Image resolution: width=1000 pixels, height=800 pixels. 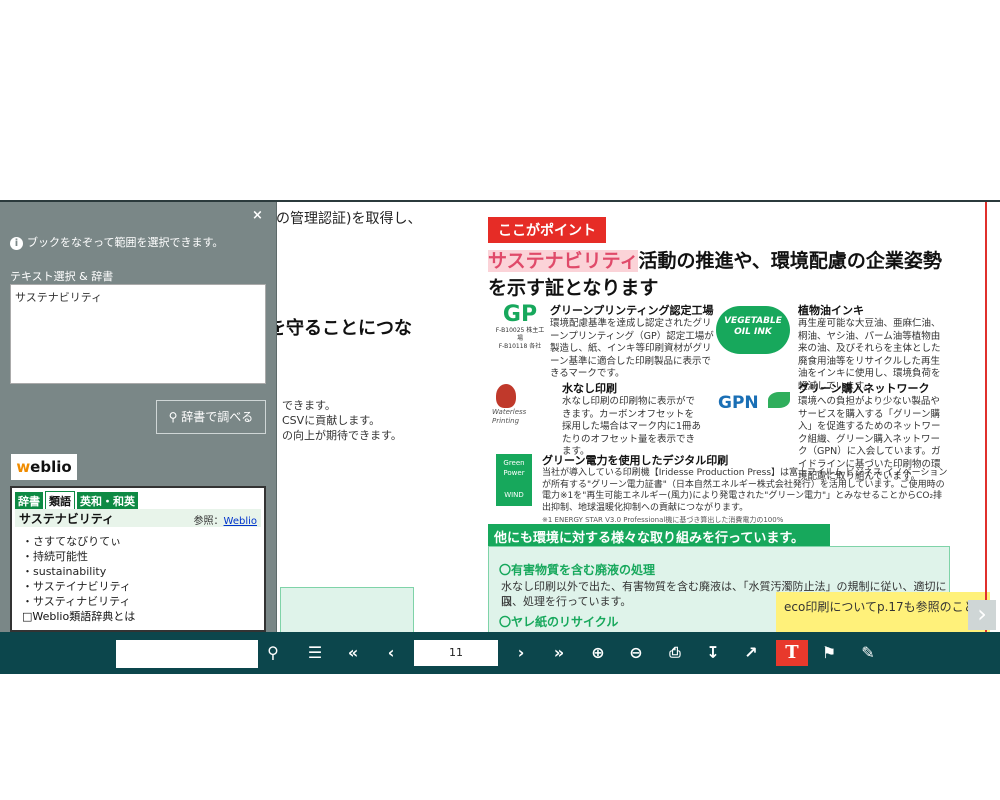 What do you see at coordinates (29, 501) in the screenshot?
I see `tab-dictionary: 辞書` at bounding box center [29, 501].